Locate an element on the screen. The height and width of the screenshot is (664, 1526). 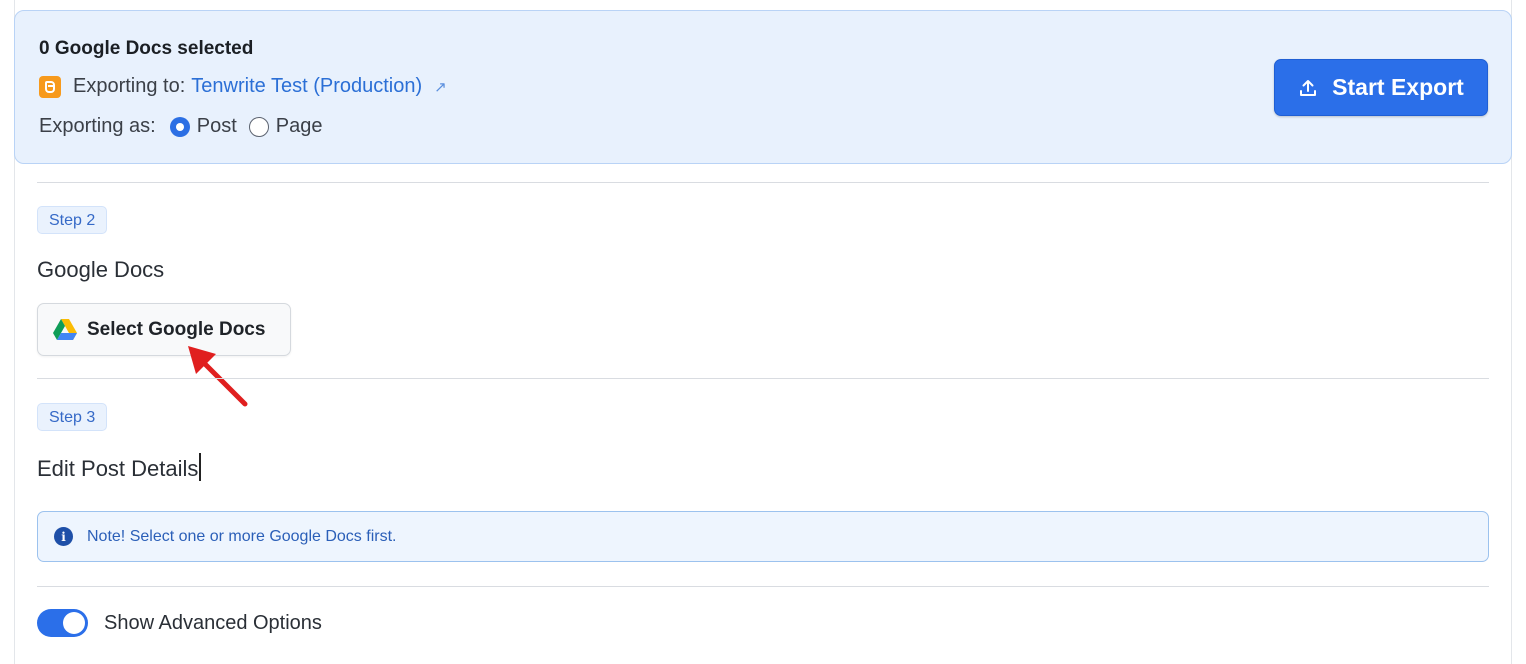
step-3-badge: Step 3 is located at coordinates (72, 417).